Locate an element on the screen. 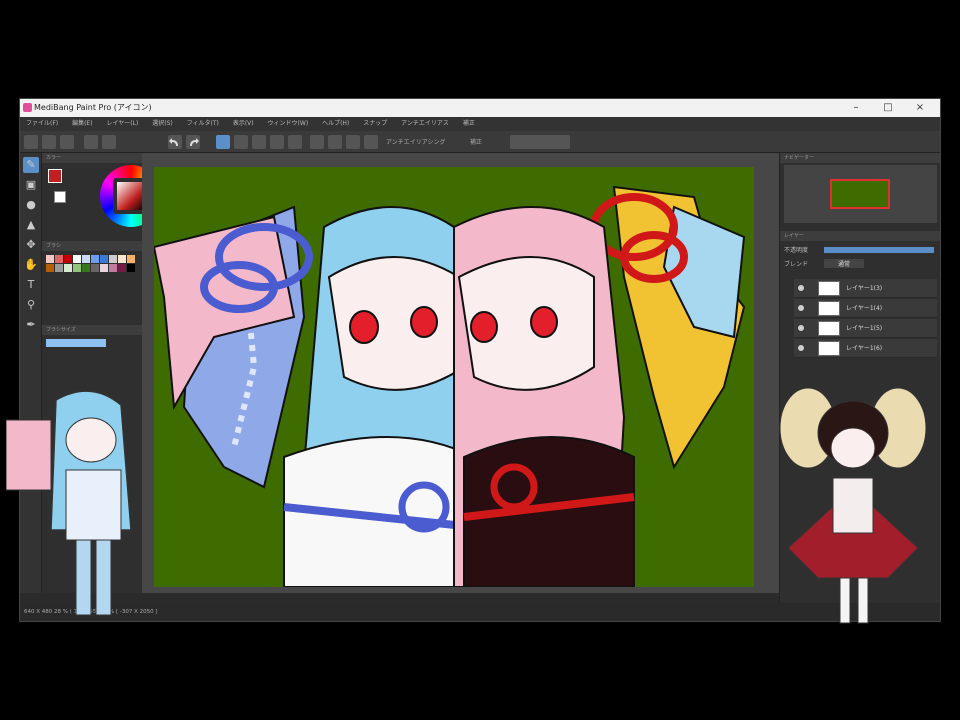  rect-select-icon is located at coordinates (241, 142).